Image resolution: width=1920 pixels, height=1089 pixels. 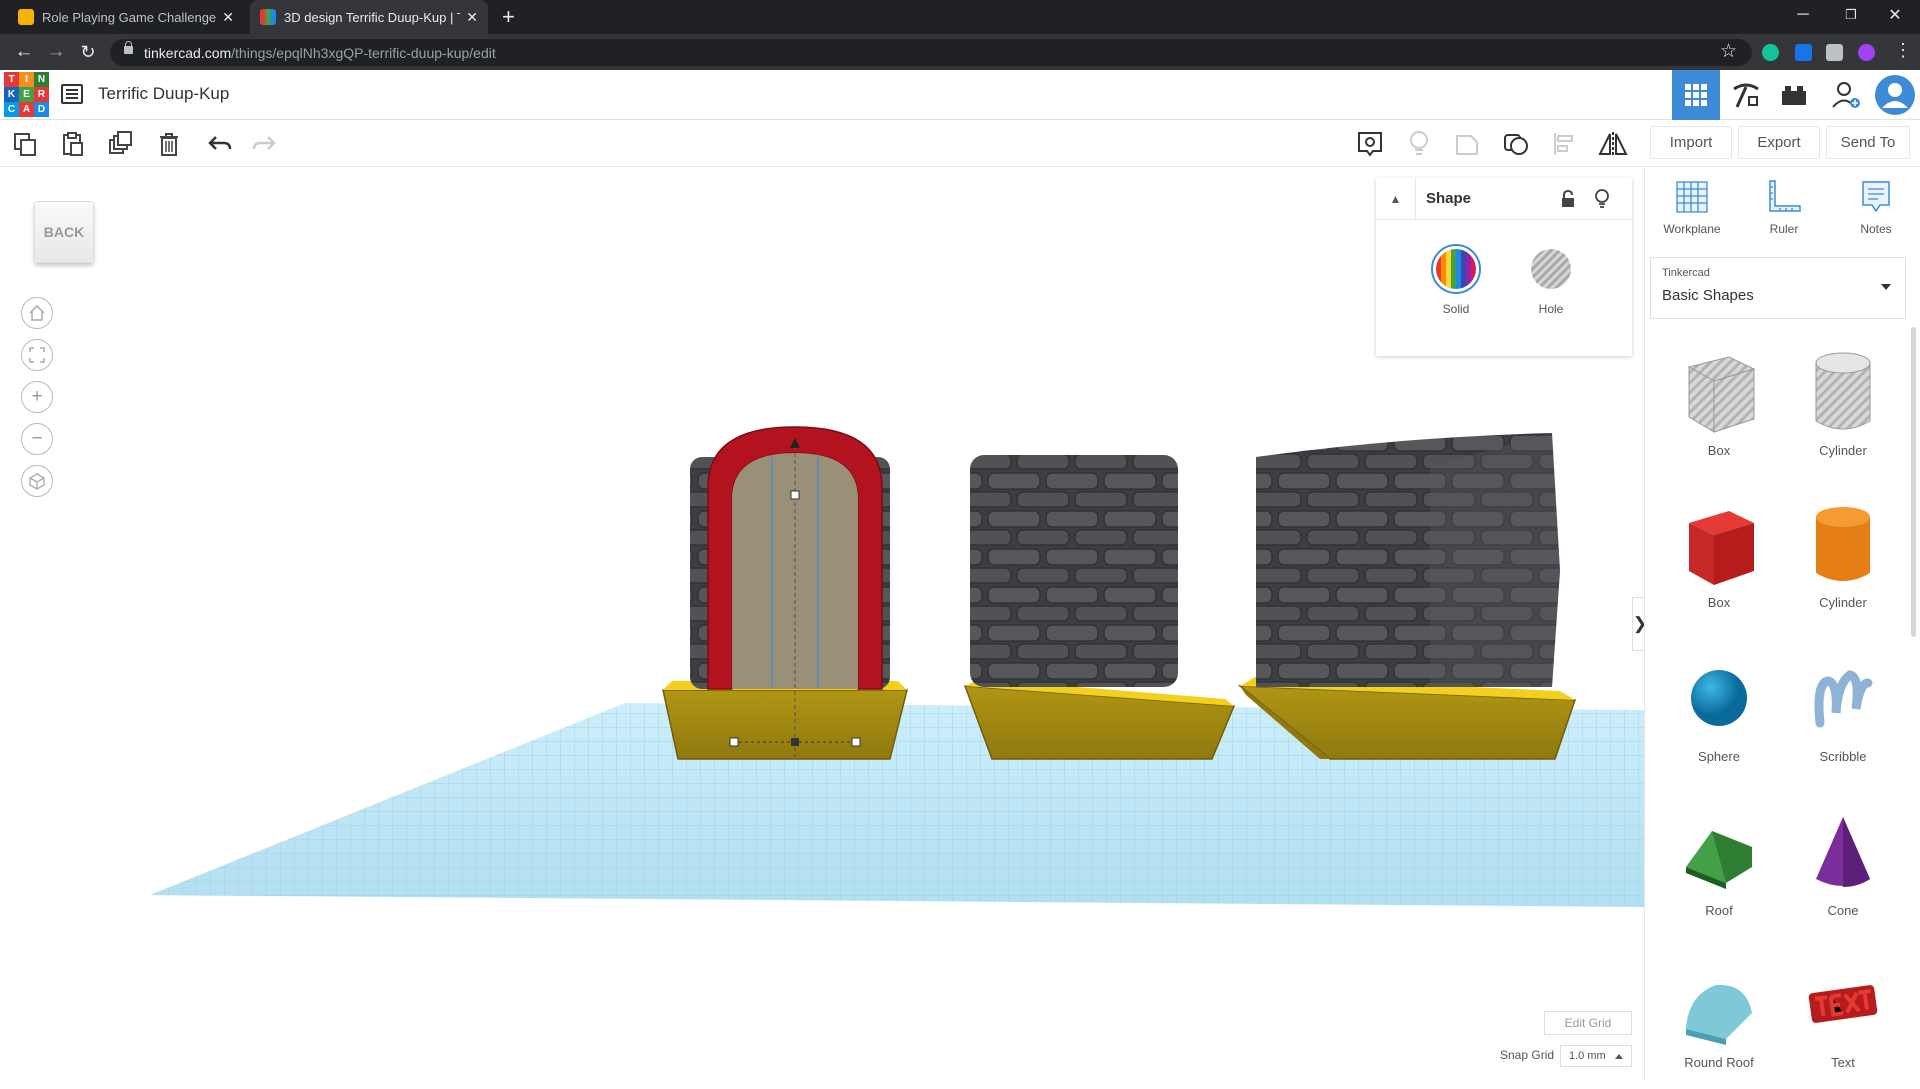 What do you see at coordinates (1467, 144) in the screenshot?
I see `group-button` at bounding box center [1467, 144].